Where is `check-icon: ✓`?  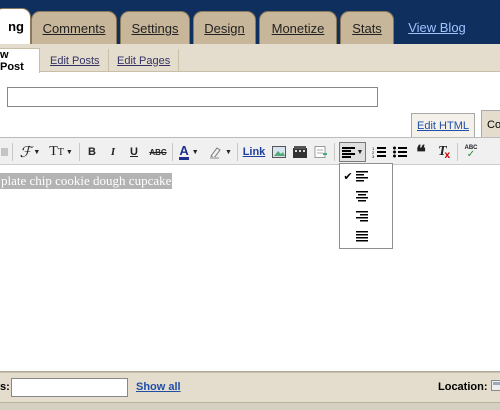
check-icon: ✓ is located at coordinates (471, 154).